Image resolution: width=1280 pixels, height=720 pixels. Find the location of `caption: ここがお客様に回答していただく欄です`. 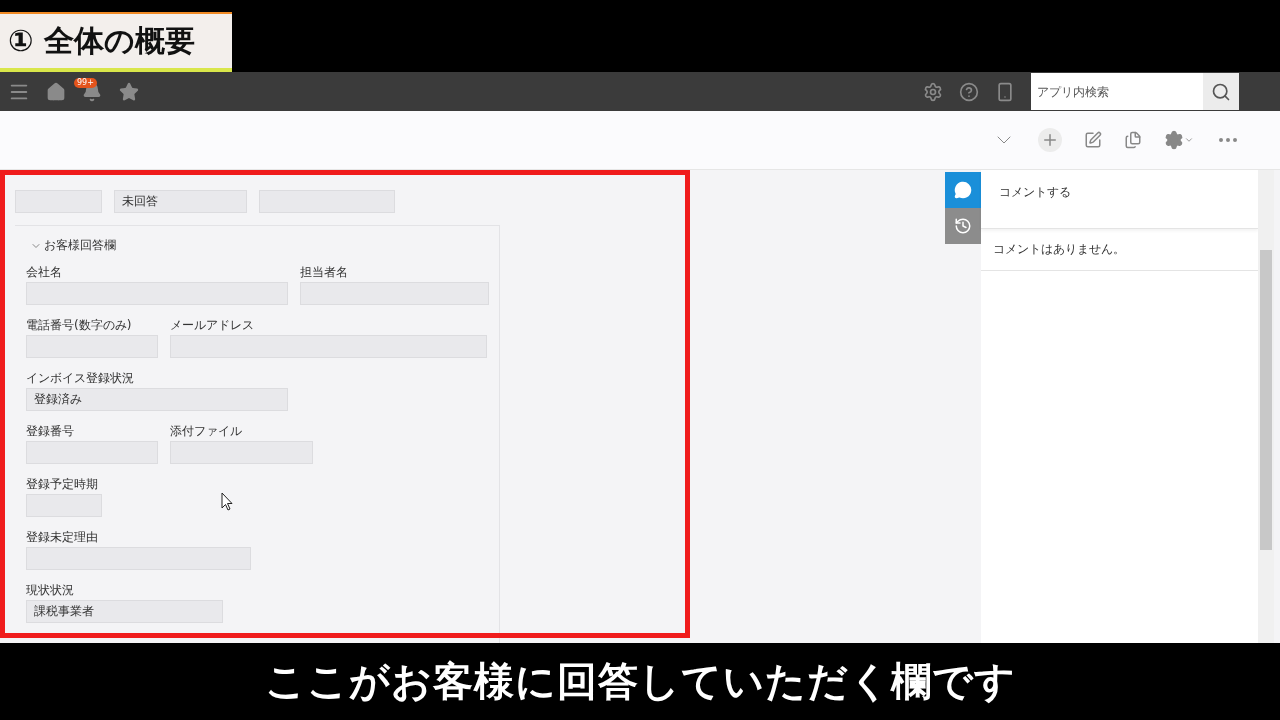

caption: ここがお客様に回答していただく欄です is located at coordinates (640, 681).